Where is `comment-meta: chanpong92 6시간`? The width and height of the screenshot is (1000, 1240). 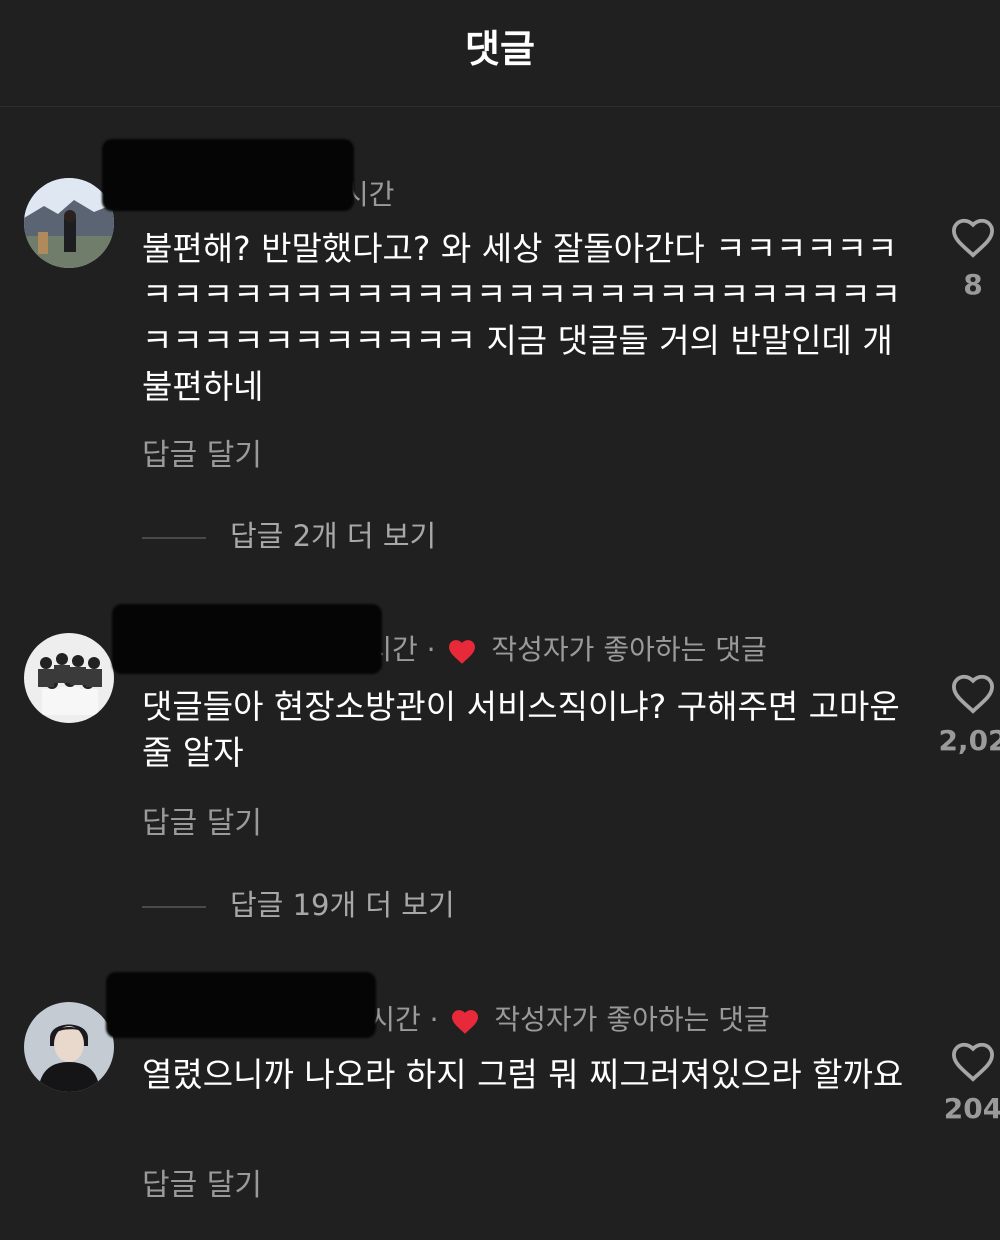 comment-meta: chanpong92 6시간 is located at coordinates (248, 177).